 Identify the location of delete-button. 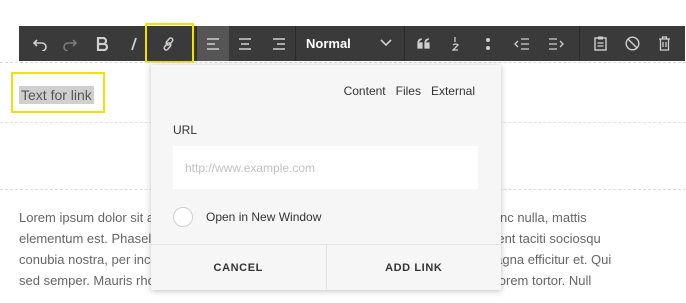
(664, 43).